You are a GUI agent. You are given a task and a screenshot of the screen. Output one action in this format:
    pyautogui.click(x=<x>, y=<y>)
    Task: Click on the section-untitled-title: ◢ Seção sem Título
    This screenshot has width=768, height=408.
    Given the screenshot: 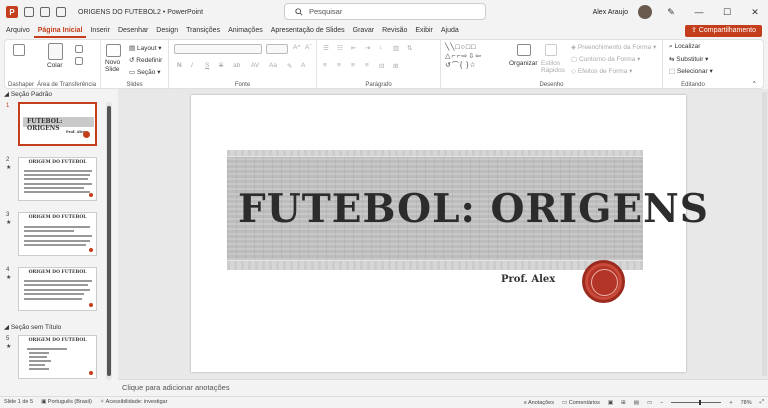 What is the action you would take?
    pyautogui.click(x=32, y=327)
    